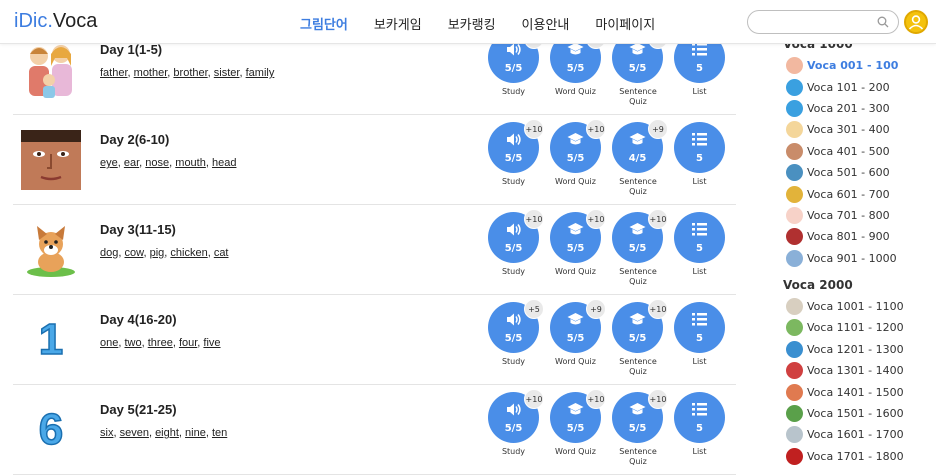 The image size is (936, 476). What do you see at coordinates (138, 409) in the screenshot?
I see `day-title: Day 5(21-25)` at bounding box center [138, 409].